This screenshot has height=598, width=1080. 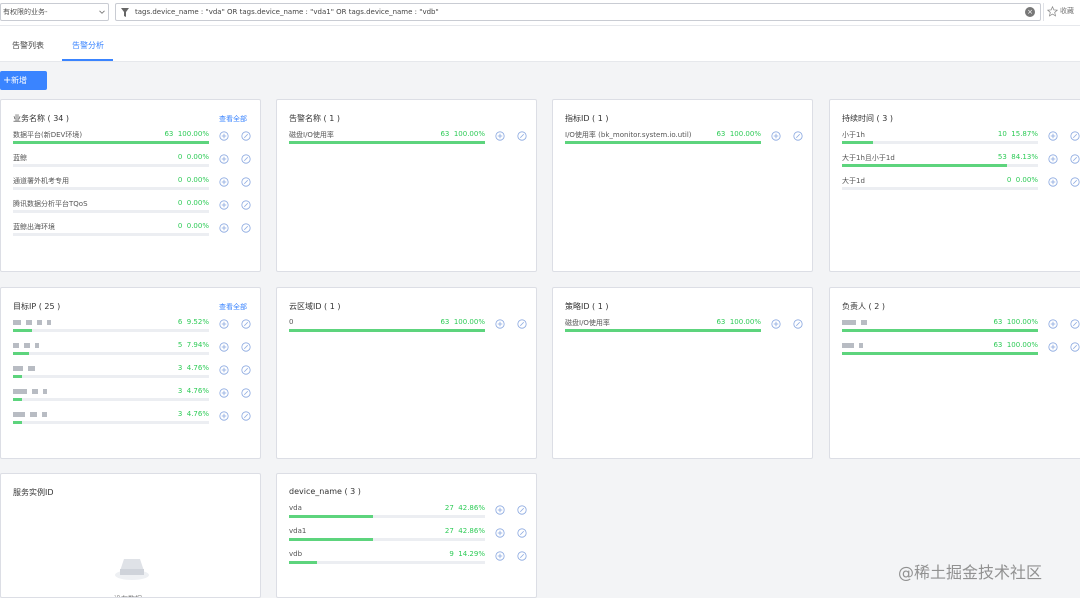 What do you see at coordinates (134, 233) in the screenshot?
I see `stat-row: 蓝鲸出海环境 0 0.00%` at bounding box center [134, 233].